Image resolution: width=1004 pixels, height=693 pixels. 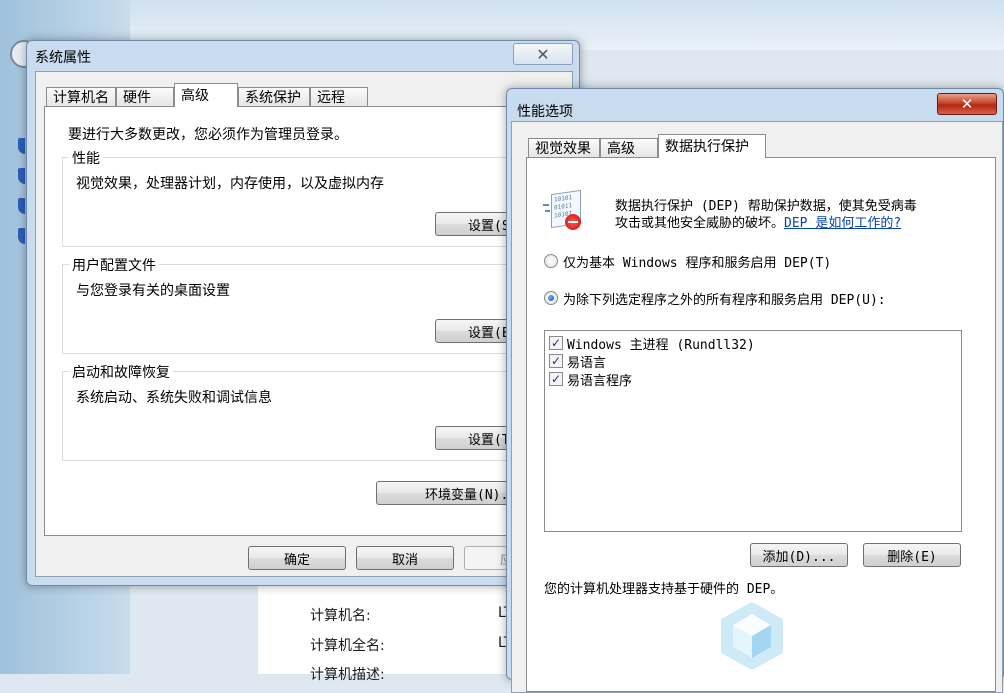 I want to click on dep-shield-icon: 10101 01011 10101, so click(x=564, y=210).